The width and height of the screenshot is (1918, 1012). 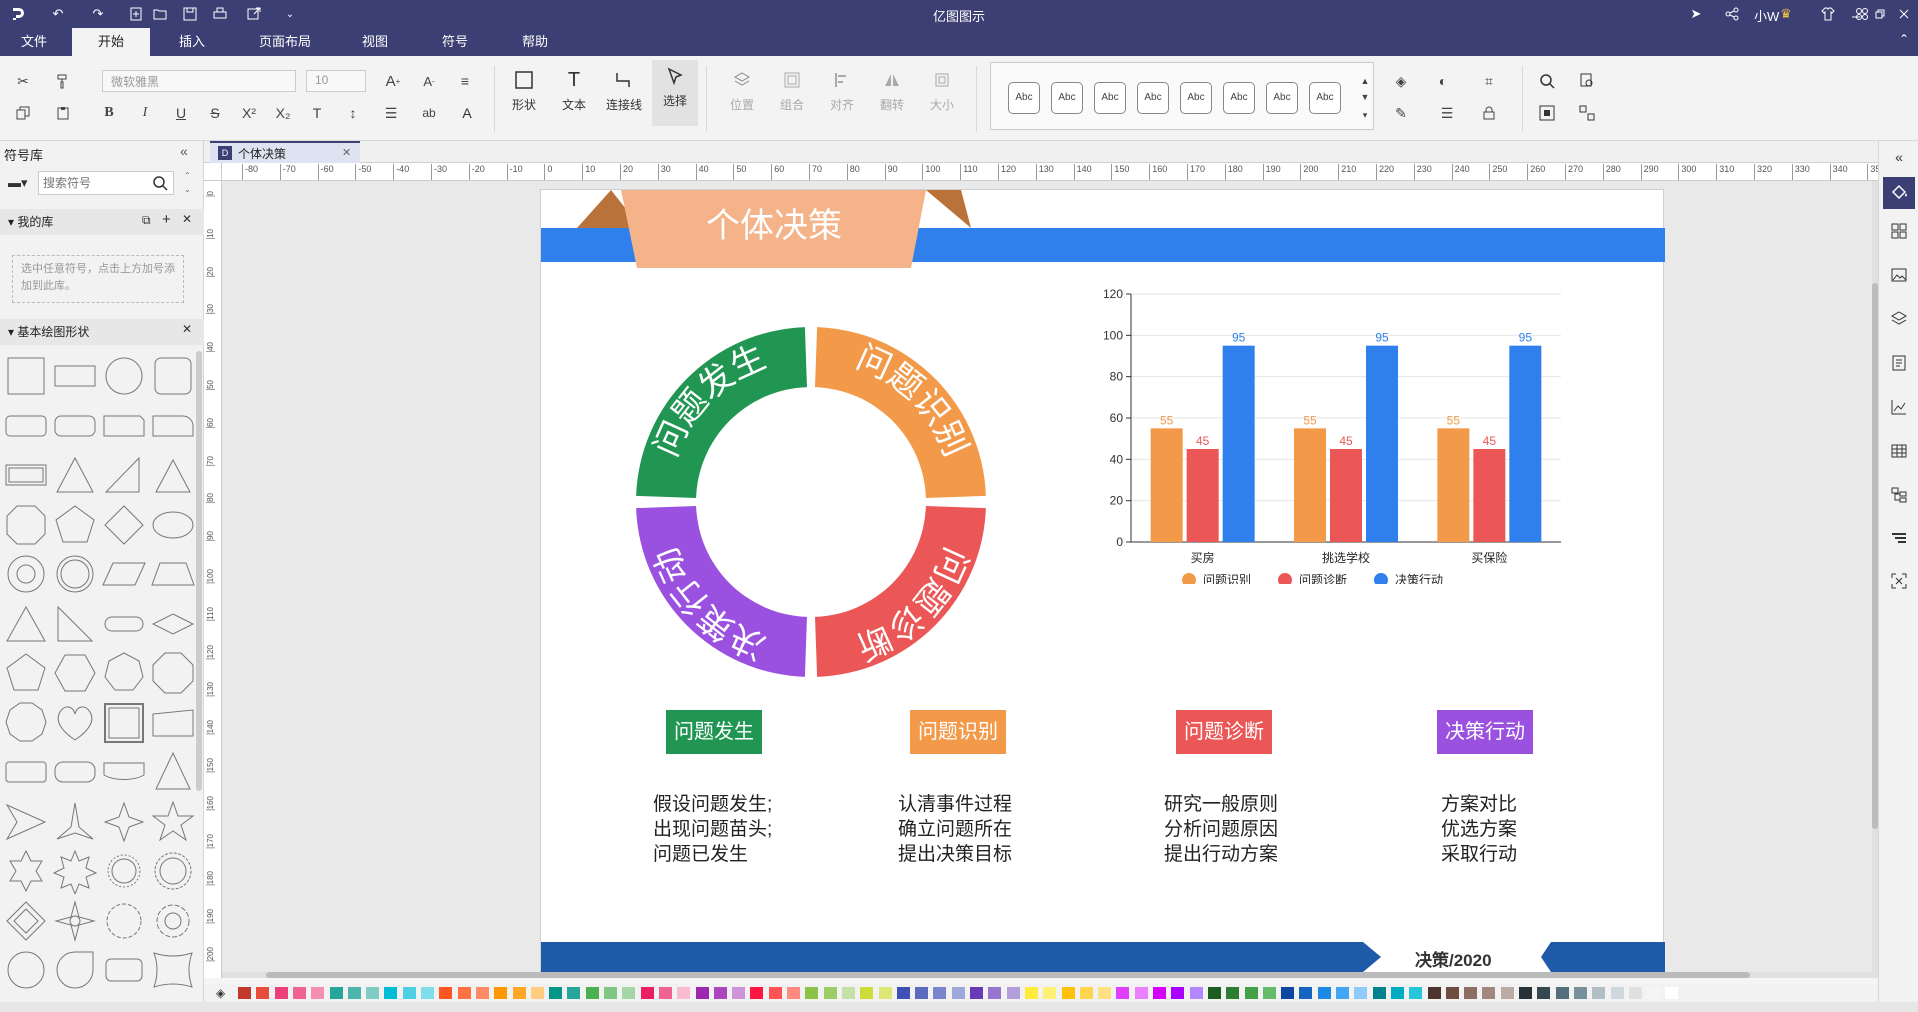 What do you see at coordinates (535, 42) in the screenshot?
I see `menu-help: 帮助` at bounding box center [535, 42].